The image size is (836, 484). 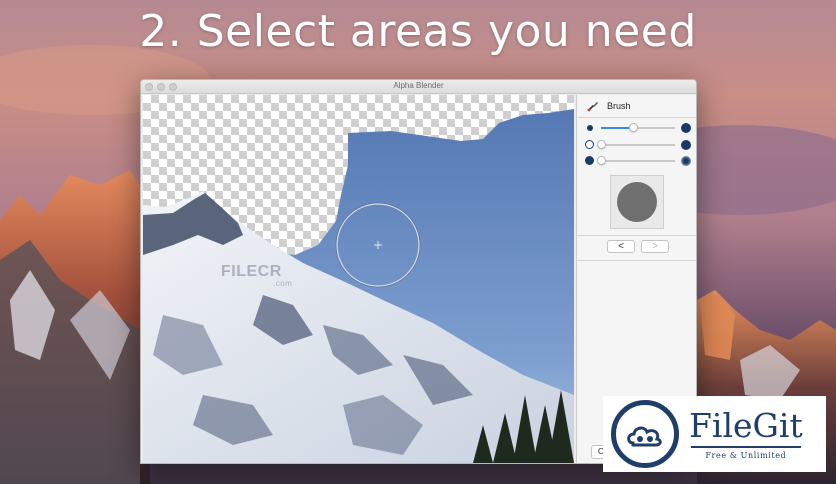 What do you see at coordinates (746, 425) in the screenshot?
I see `filegit-name: FileGit` at bounding box center [746, 425].